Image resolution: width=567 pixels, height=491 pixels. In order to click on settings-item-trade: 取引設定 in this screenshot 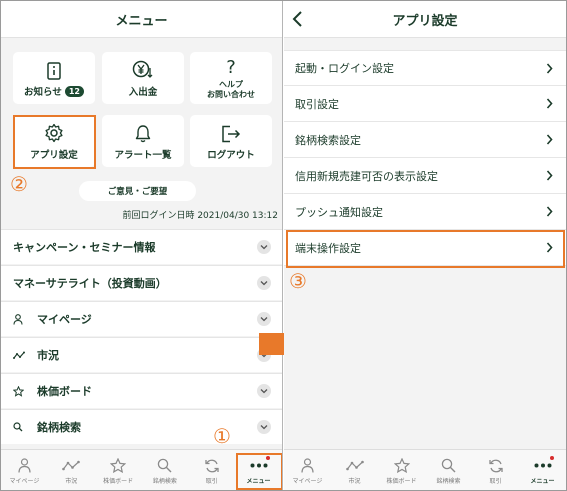, I will do `click(425, 104)`.